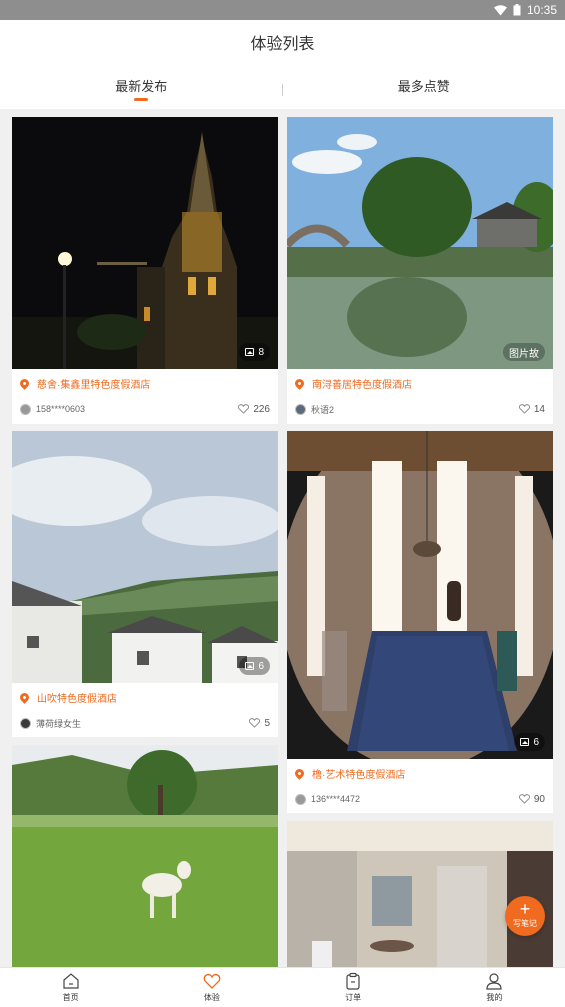 Image resolution: width=565 pixels, height=1007 pixels. I want to click on nav-orders: 订单, so click(353, 987).